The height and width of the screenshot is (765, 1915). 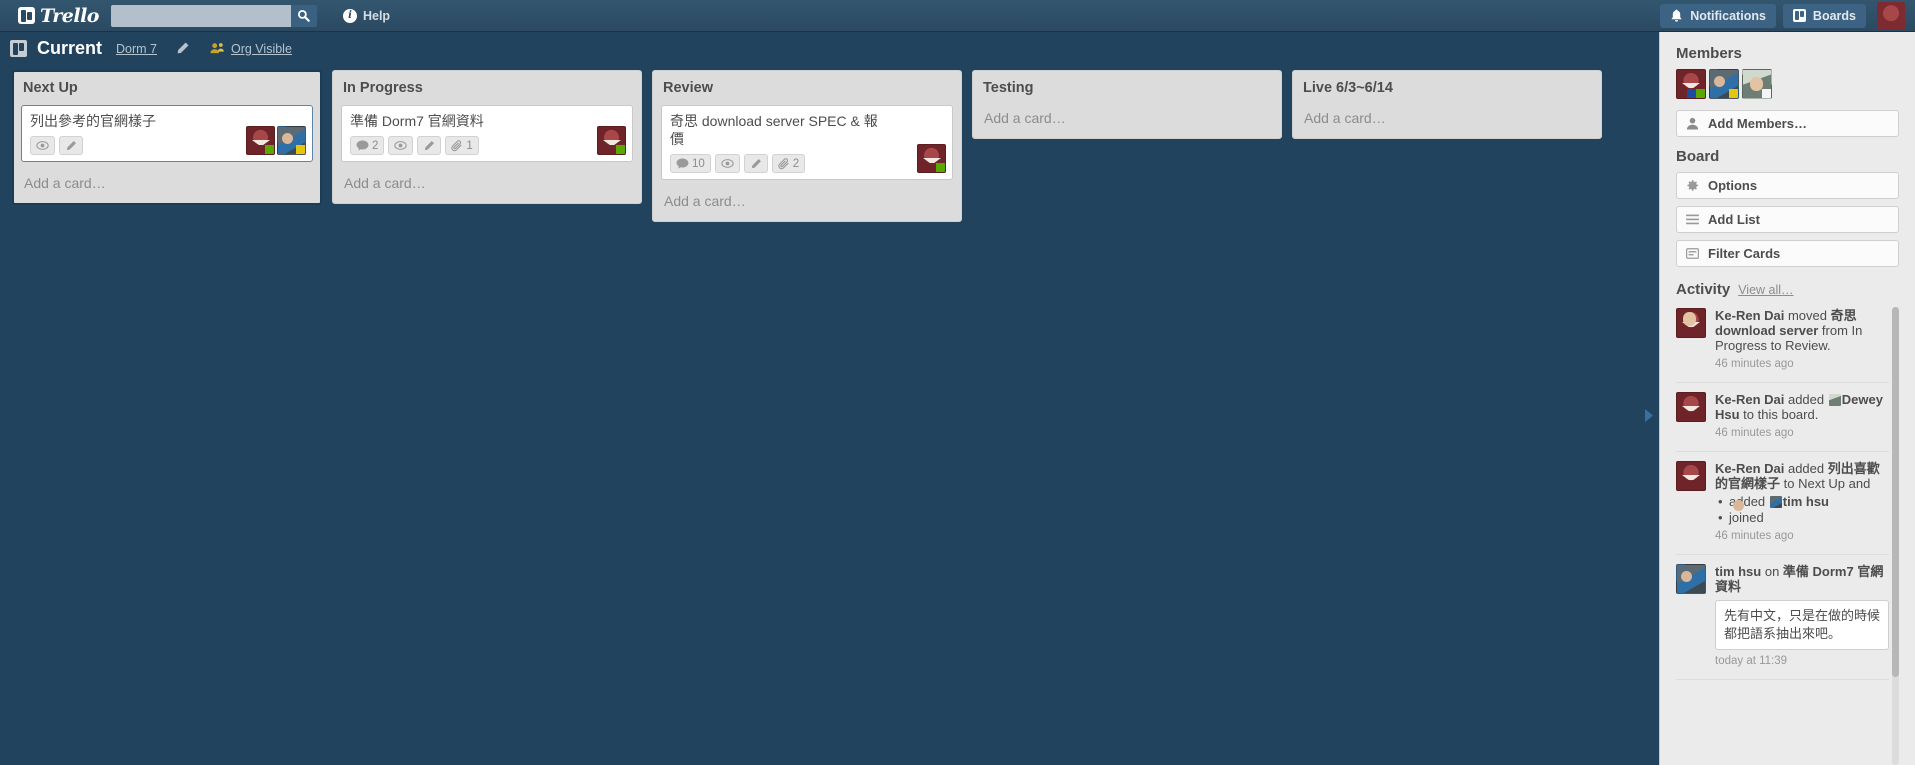 What do you see at coordinates (1803, 517) in the screenshot?
I see `activity-subitem: joined` at bounding box center [1803, 517].